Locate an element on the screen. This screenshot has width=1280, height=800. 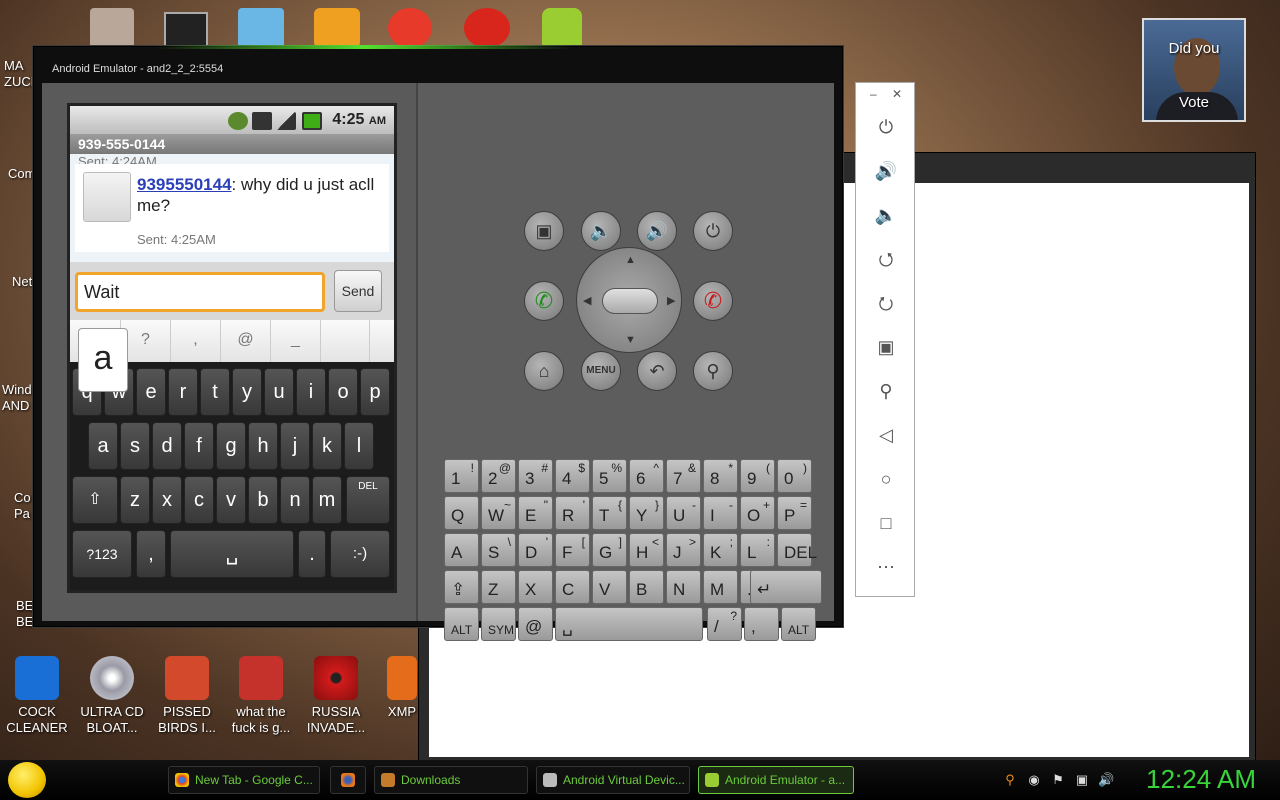
hw-key-v: V is located at coordinates (609, 587).